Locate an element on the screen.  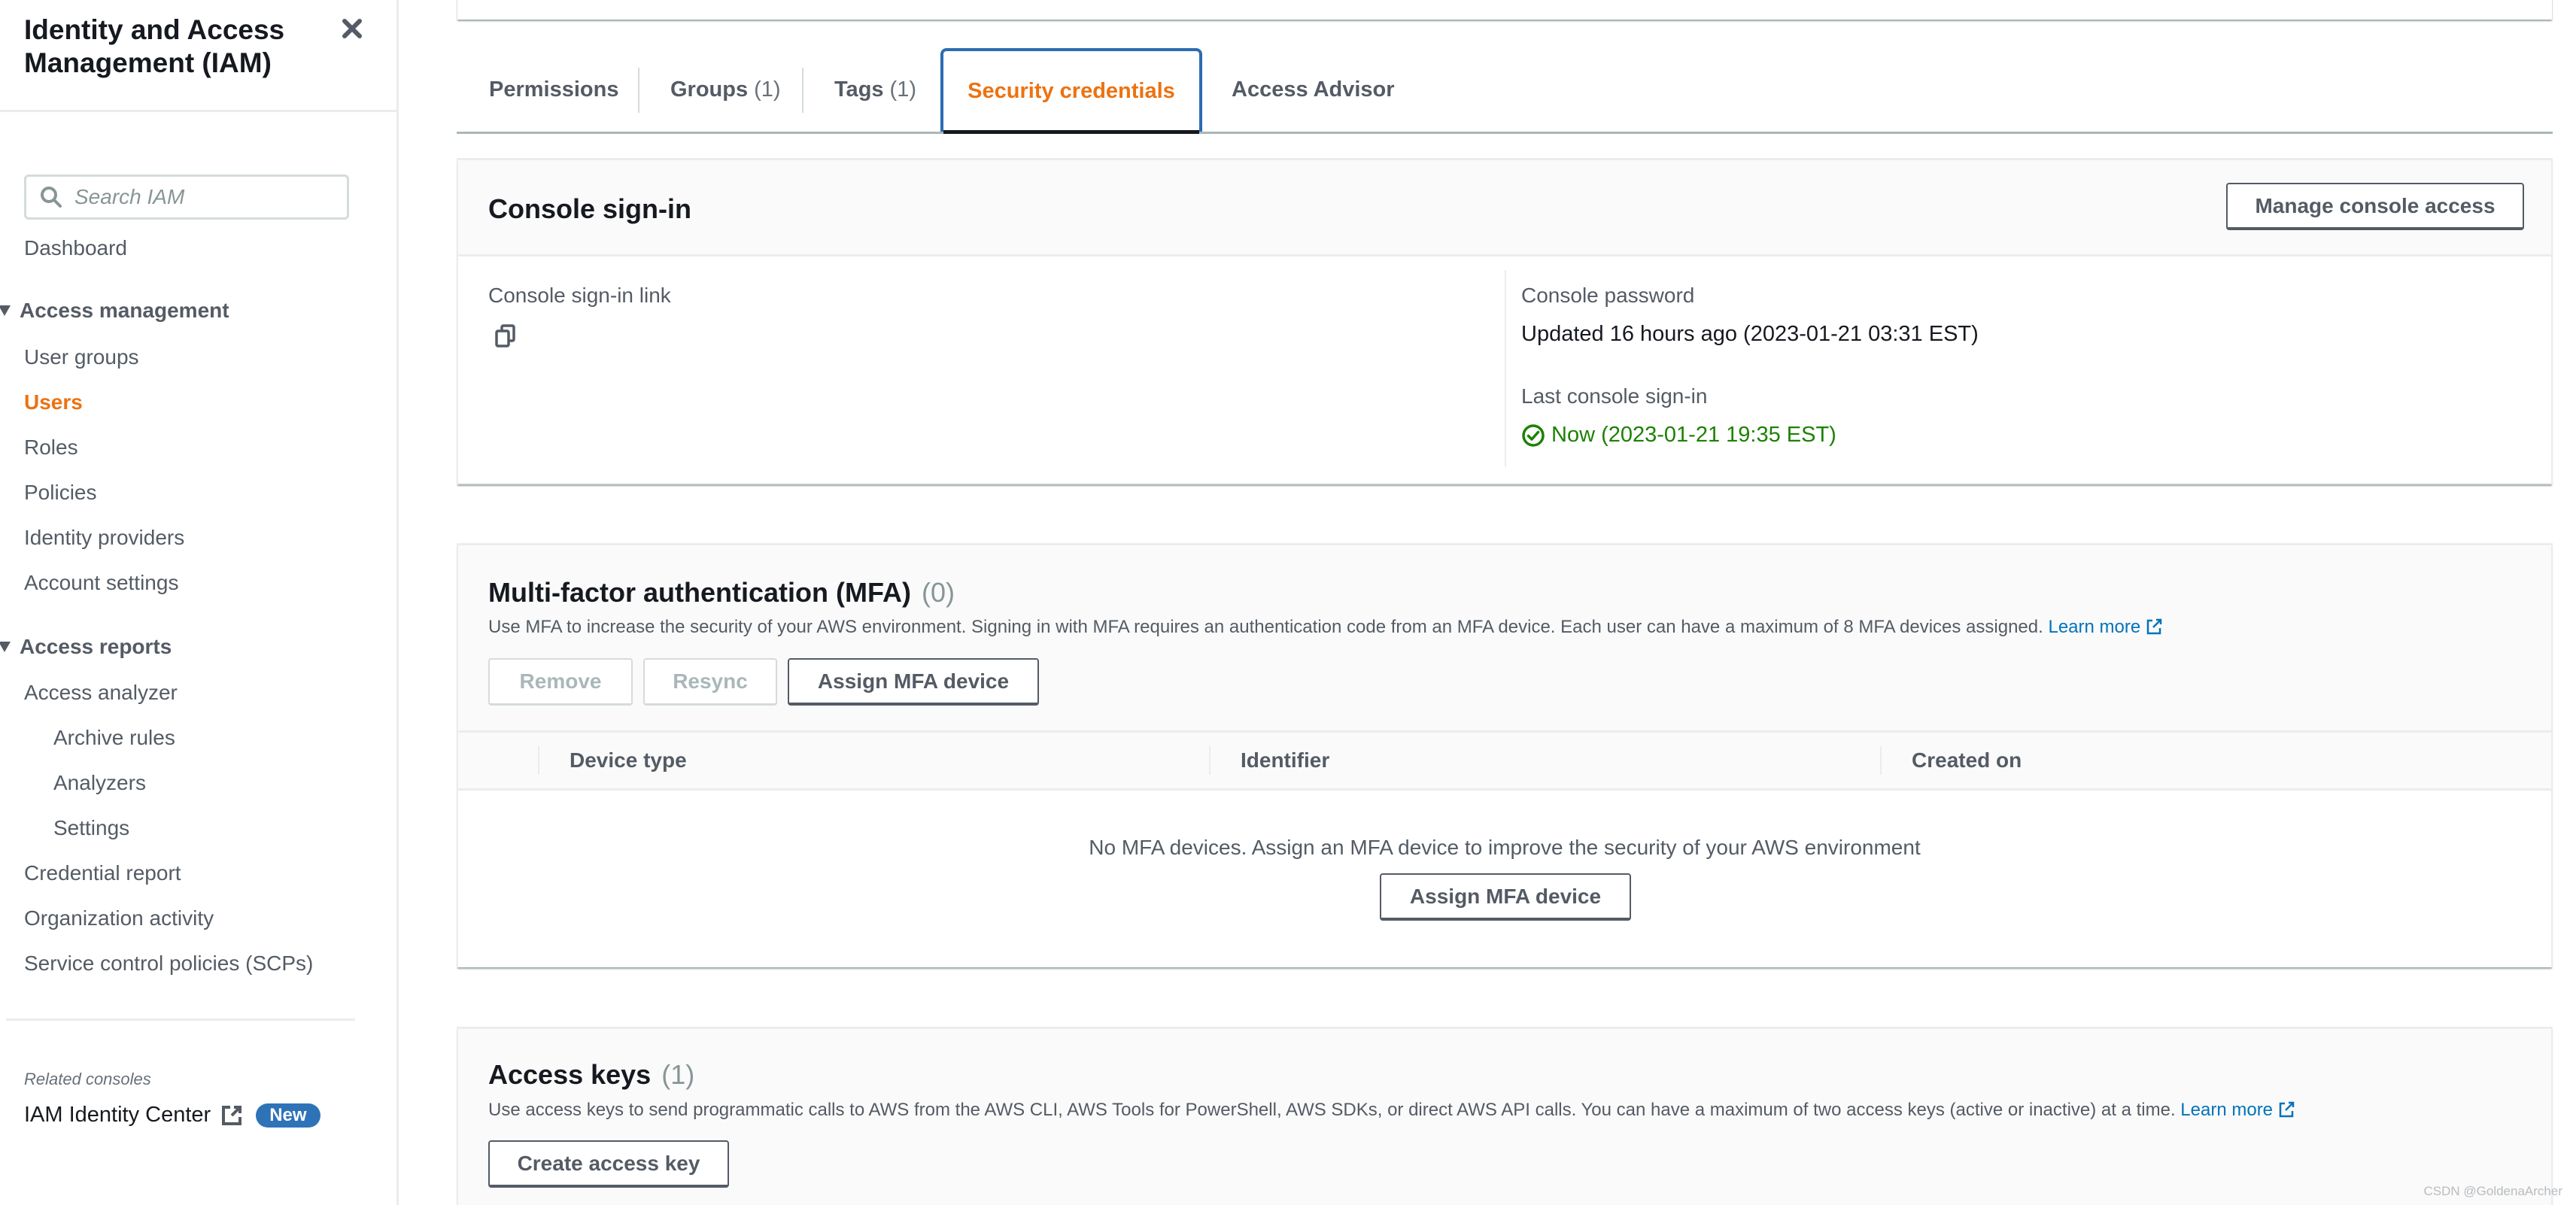
copy-icon is located at coordinates (505, 336).